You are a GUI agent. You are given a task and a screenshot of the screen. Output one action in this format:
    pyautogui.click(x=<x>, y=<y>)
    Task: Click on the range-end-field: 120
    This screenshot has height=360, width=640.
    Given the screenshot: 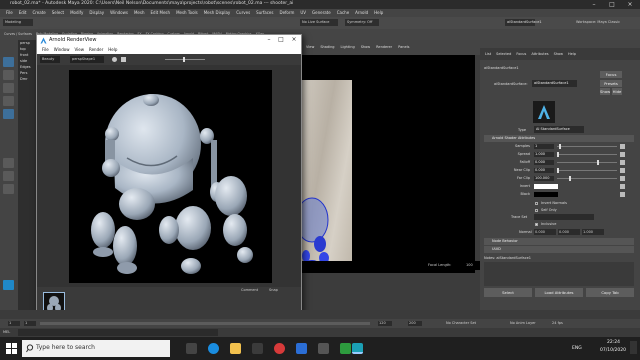 What is the action you would take?
    pyautogui.click(x=385, y=323)
    